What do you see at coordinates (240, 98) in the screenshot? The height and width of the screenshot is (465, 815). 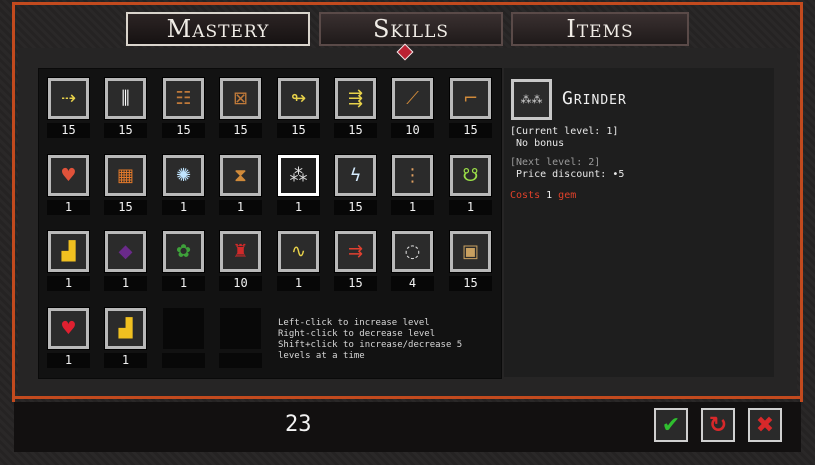 I see `crate-icon: ⊠` at bounding box center [240, 98].